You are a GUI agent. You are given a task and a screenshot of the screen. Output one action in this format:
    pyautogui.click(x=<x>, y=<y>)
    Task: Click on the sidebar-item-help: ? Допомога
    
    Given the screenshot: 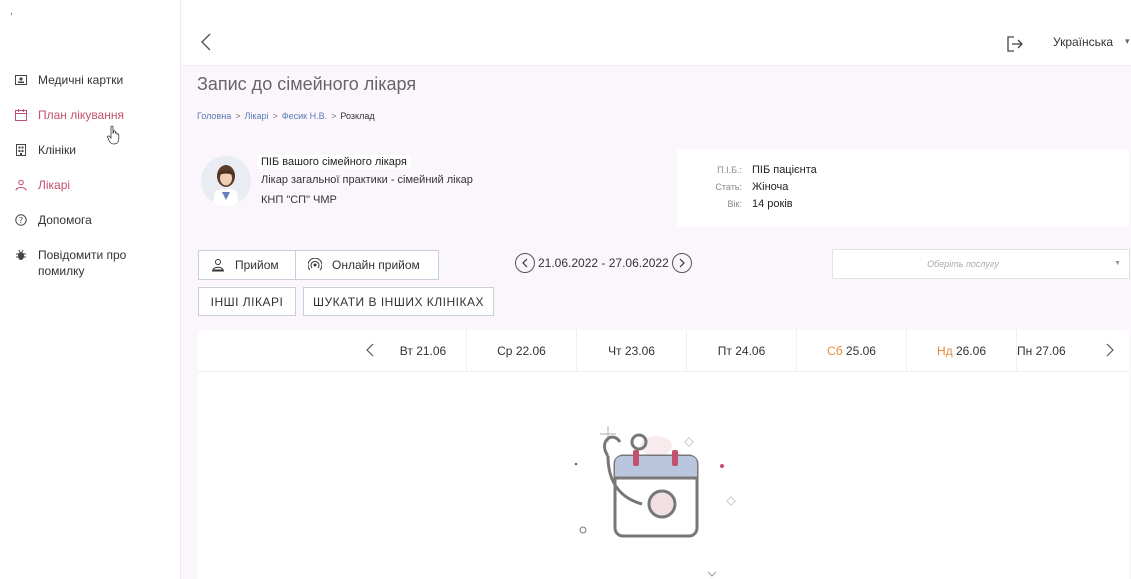 What is the action you would take?
    pyautogui.click(x=90, y=229)
    